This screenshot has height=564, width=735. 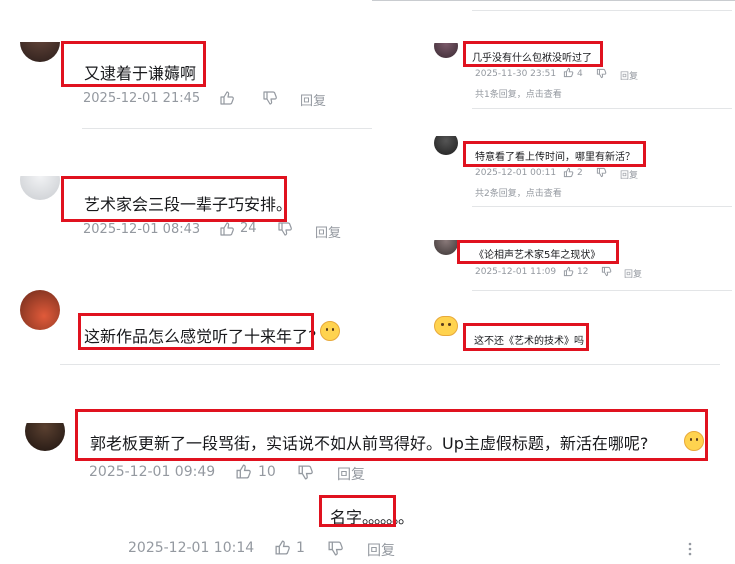 I want to click on timestamp: 2025-12-01 00:11, so click(x=516, y=173).